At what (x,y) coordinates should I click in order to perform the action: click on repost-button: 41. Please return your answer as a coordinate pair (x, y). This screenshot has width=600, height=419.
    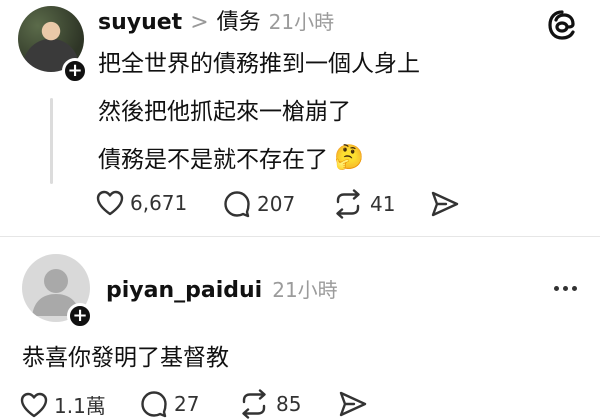
    Looking at the image, I should click on (363, 204).